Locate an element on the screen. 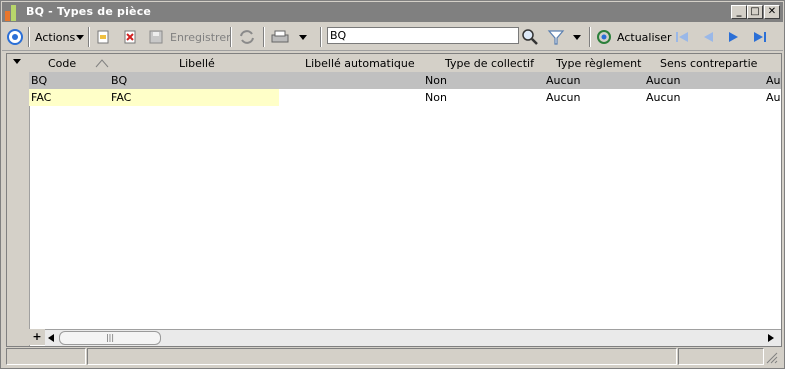 The image size is (785, 369). maximize-button: □ is located at coordinates (755, 12).